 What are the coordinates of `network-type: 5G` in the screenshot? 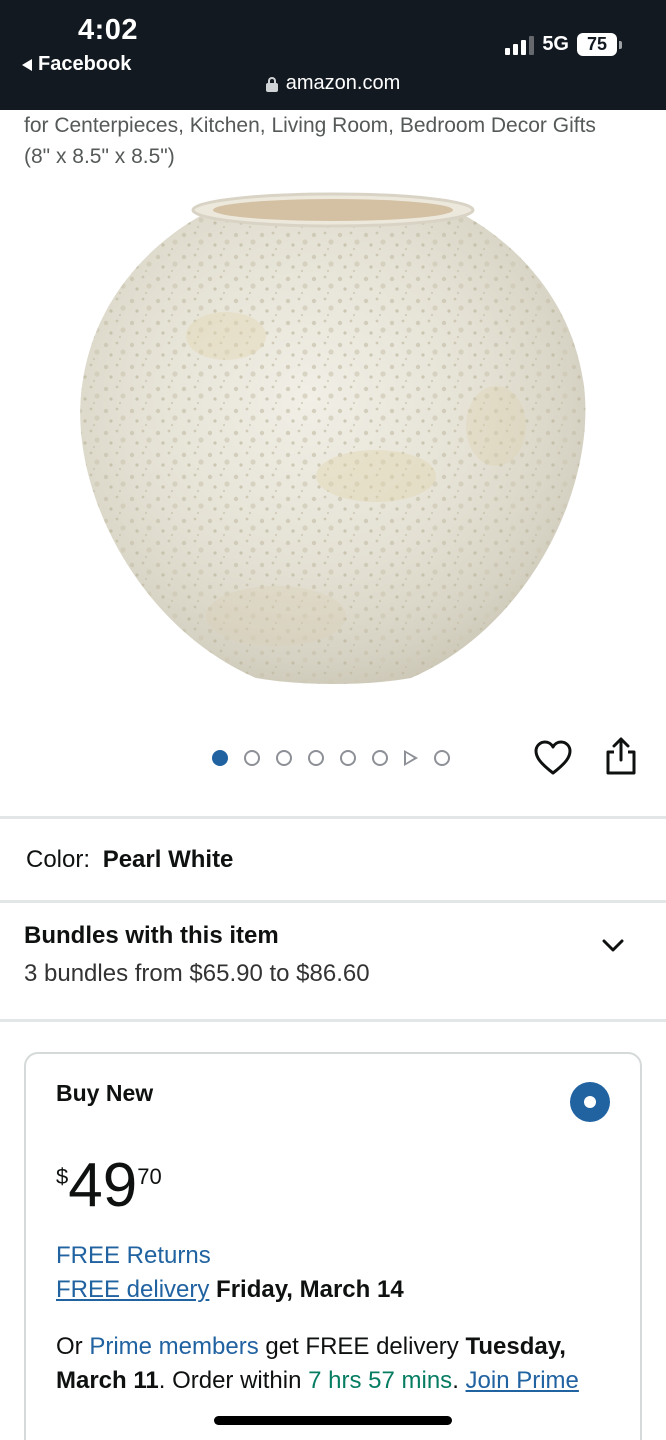 It's located at (555, 44).